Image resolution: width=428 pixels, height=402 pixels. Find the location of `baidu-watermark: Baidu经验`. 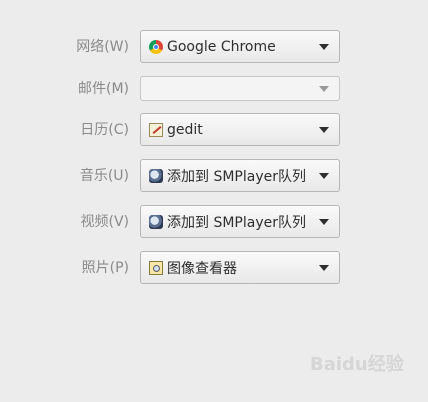

baidu-watermark: Baidu经验 is located at coordinates (357, 364).